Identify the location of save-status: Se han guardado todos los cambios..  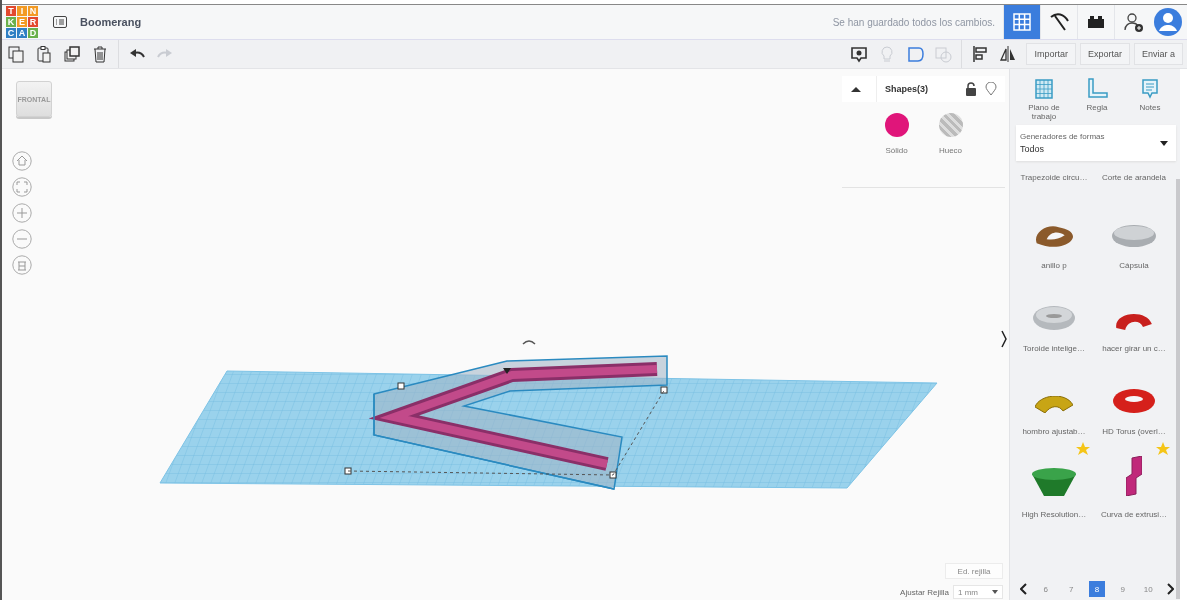
(913, 22).